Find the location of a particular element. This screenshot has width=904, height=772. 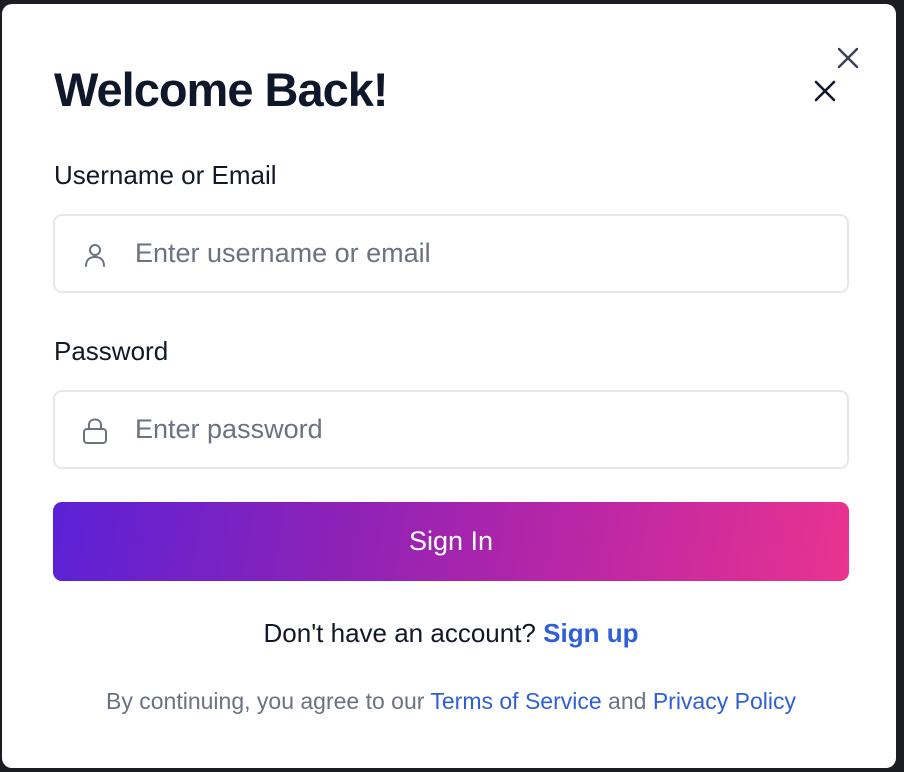

password-field is located at coordinates (451, 429).